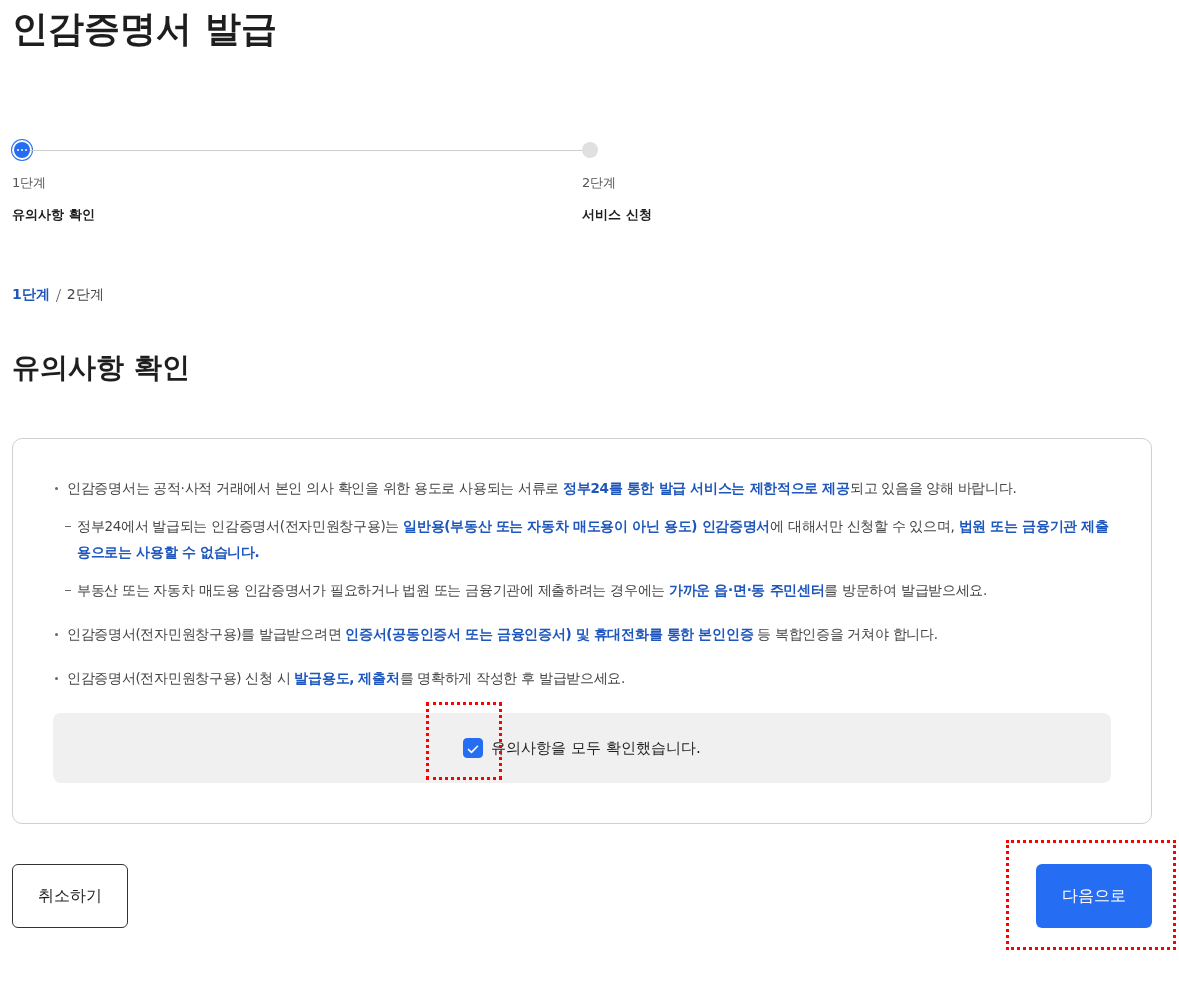  What do you see at coordinates (346, 678) in the screenshot?
I see `notice-text: 인감증명서(전자민원창구용) 신청 시 발급용도, 제출처를 명확하게 작성한 후 발급받으세요.` at bounding box center [346, 678].